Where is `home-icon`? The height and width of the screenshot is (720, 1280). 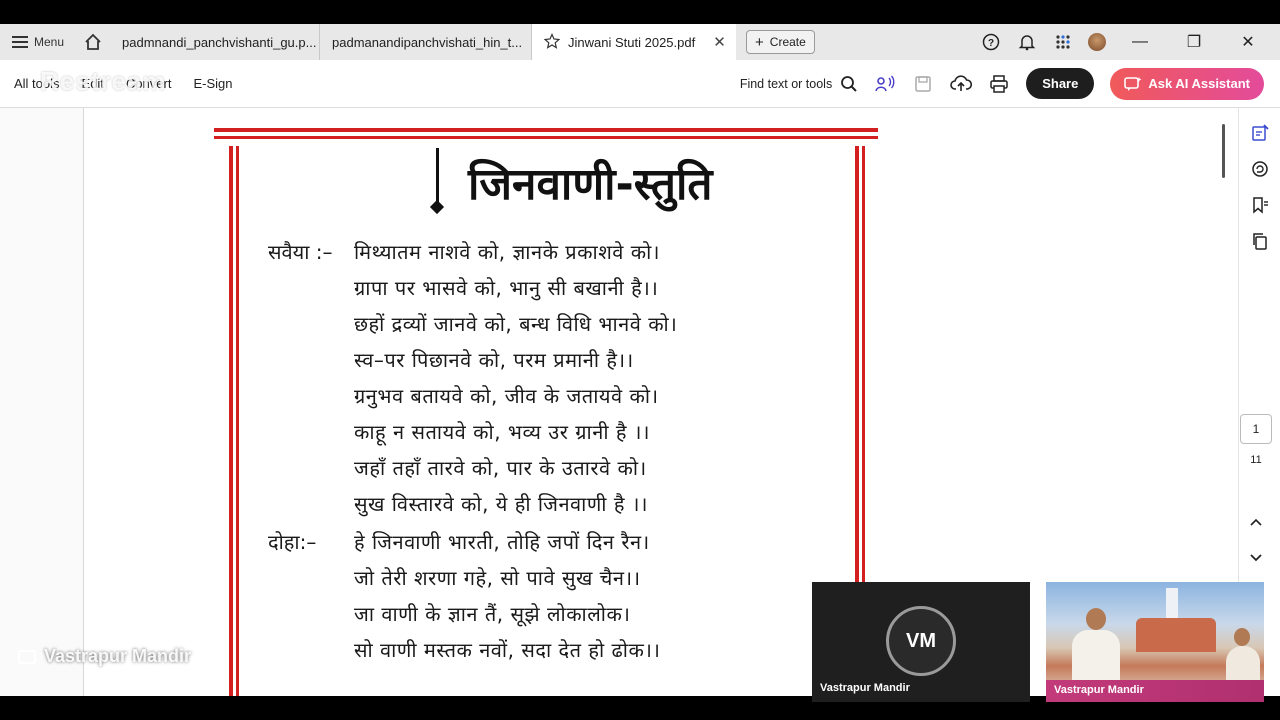
home-icon is located at coordinates (93, 42).